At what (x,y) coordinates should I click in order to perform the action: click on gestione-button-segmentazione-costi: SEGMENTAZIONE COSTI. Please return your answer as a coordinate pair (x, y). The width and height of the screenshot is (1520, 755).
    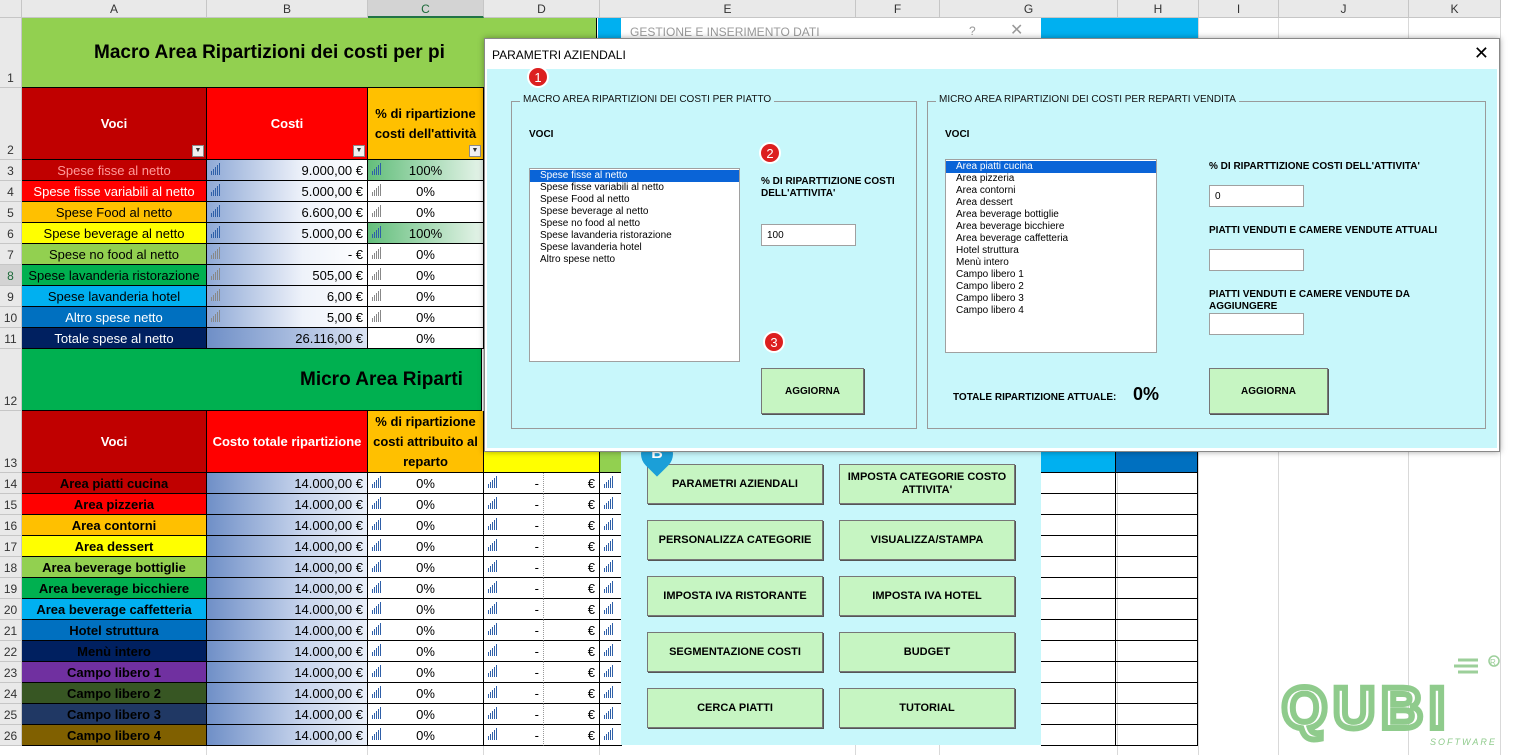
    Looking at the image, I should click on (735, 652).